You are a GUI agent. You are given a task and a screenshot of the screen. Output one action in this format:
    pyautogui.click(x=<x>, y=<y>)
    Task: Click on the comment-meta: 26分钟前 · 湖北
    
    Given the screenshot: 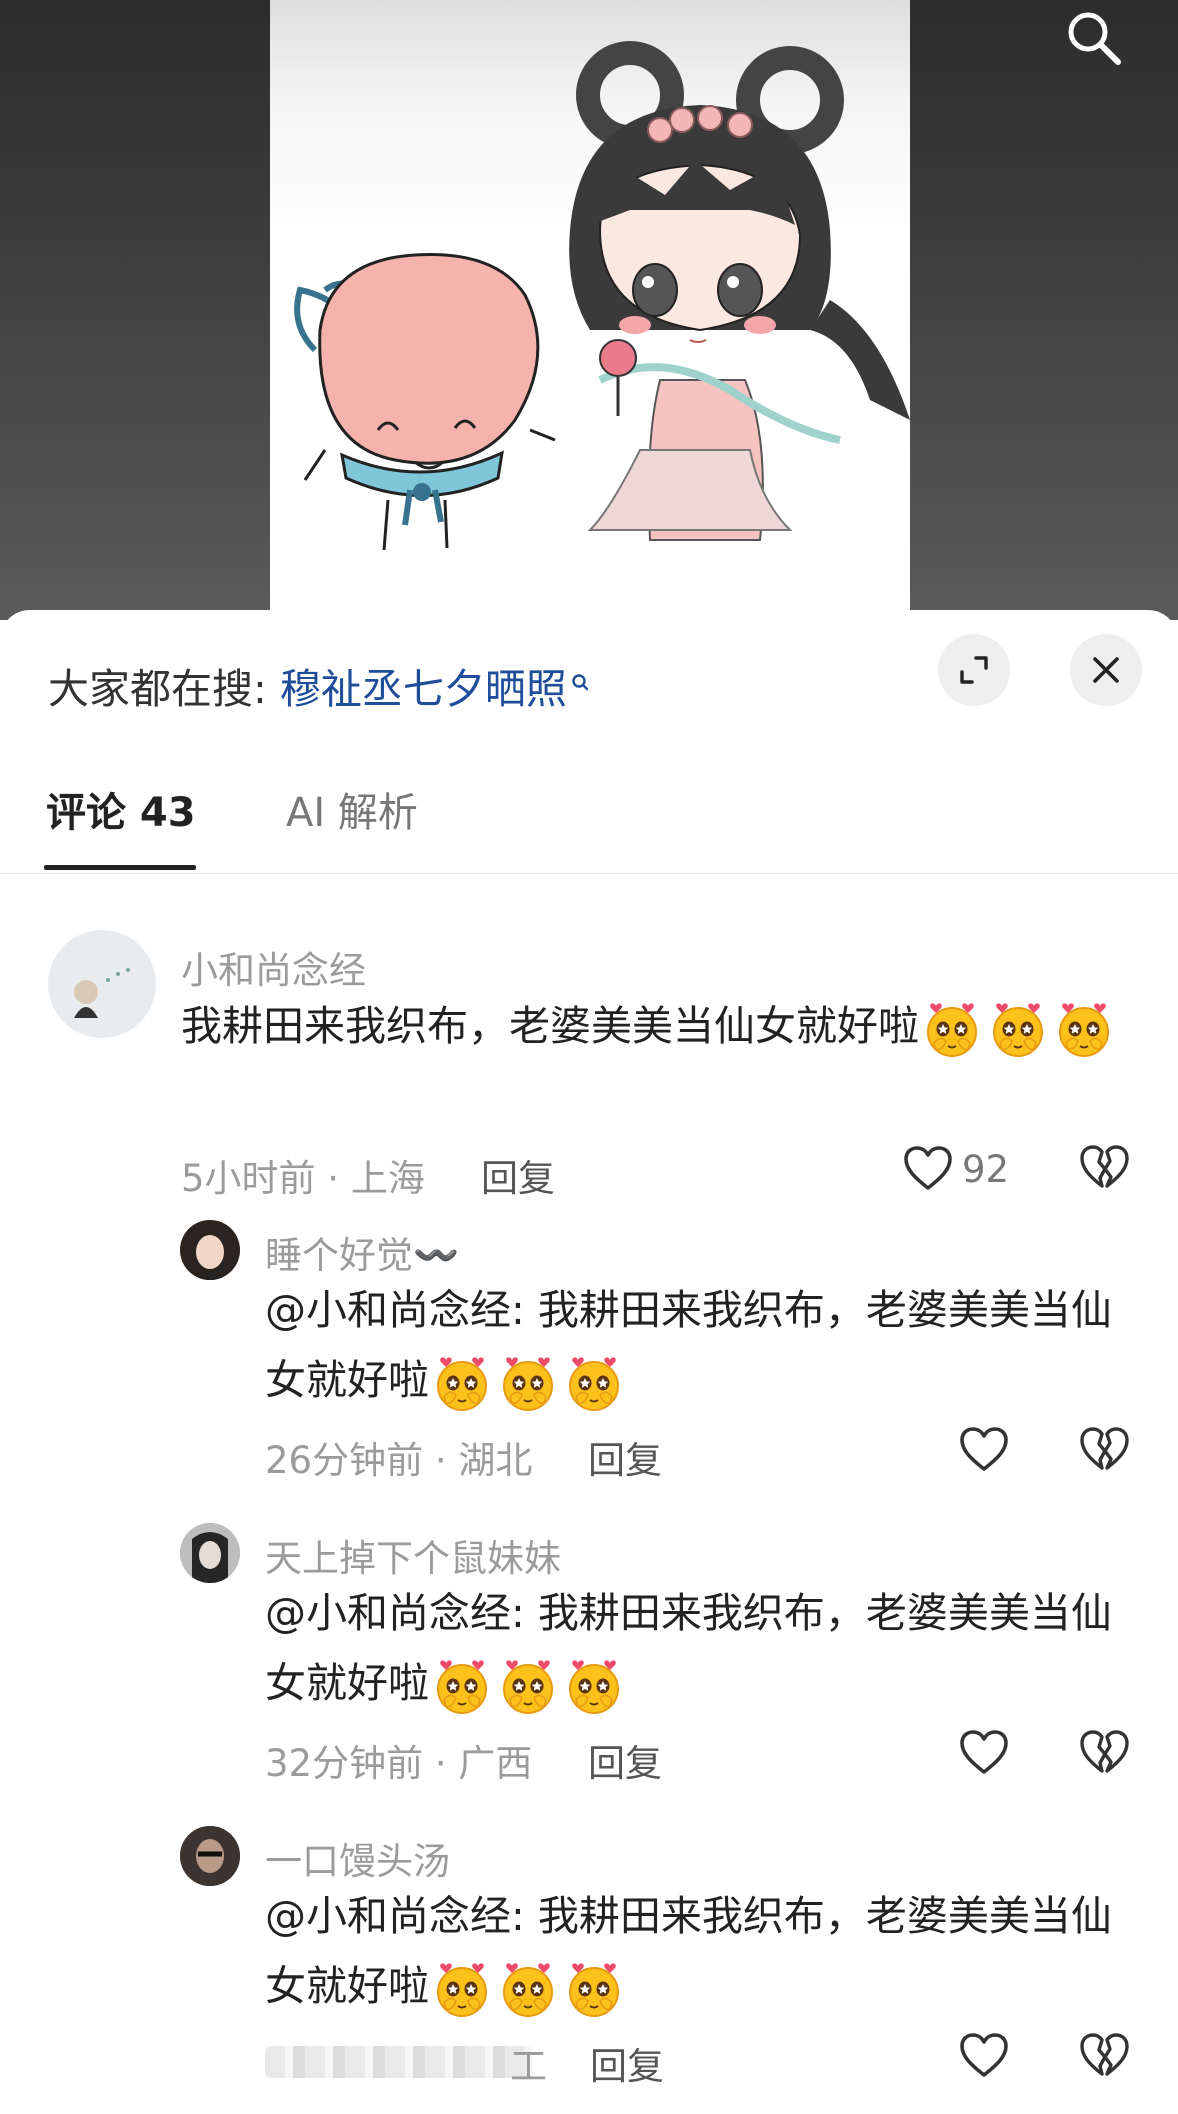 What is the action you would take?
    pyautogui.click(x=399, y=1460)
    